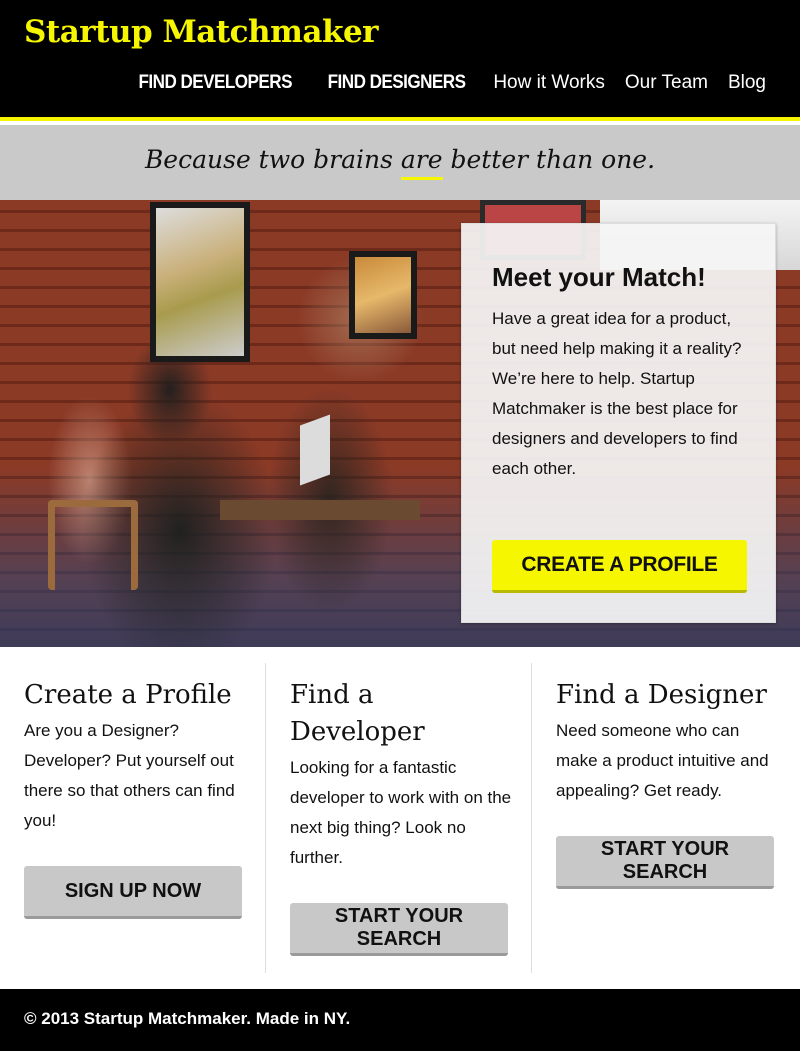 The width and height of the screenshot is (800, 1051). Describe the element at coordinates (599, 277) in the screenshot. I see `card-title: Meet your Match!` at that location.